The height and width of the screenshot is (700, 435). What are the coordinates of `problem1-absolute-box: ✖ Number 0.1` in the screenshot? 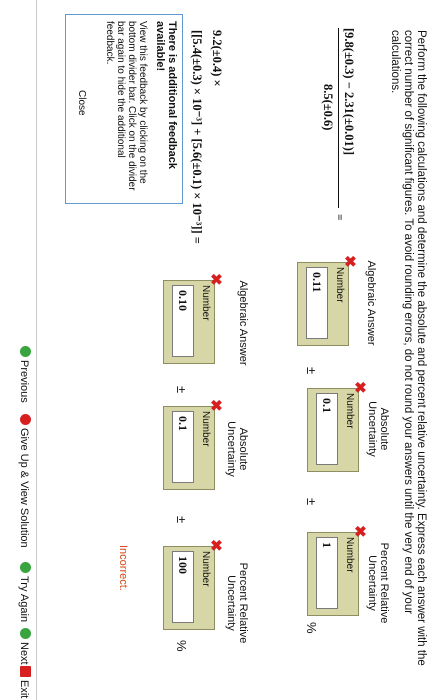 It's located at (337, 426).